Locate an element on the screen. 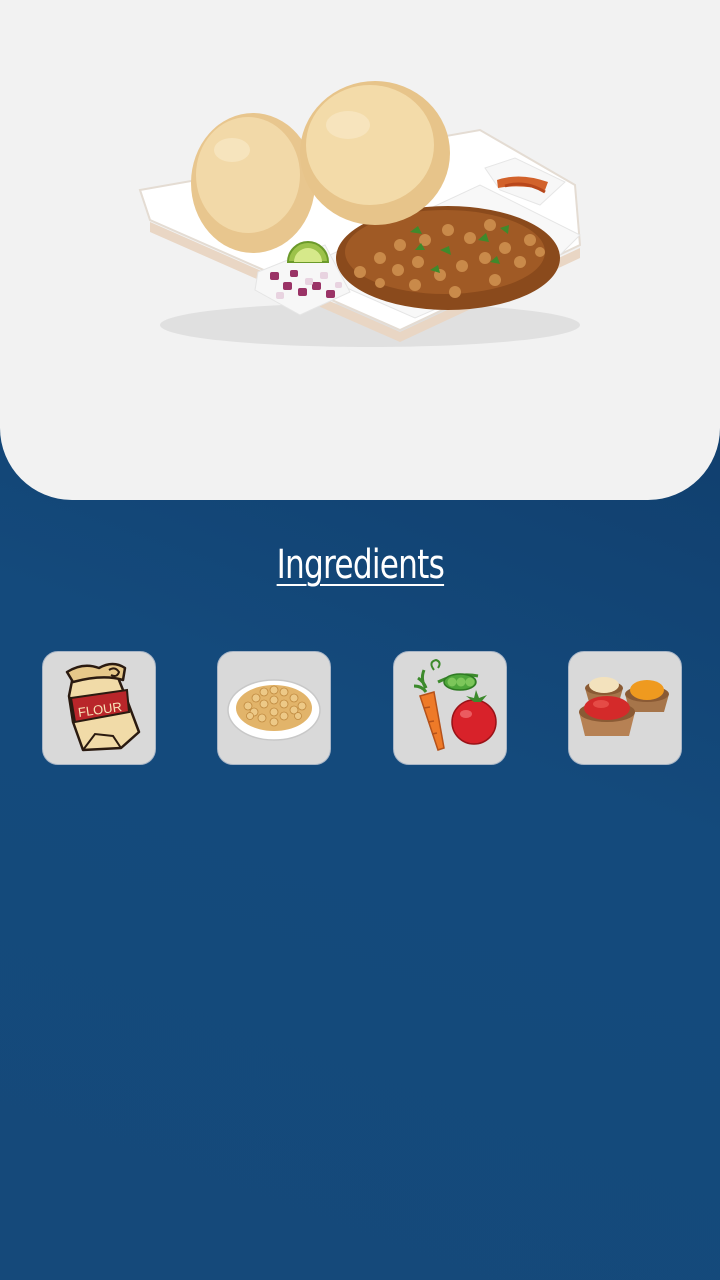  ingredients-heading: Ingredients is located at coordinates (360, 565).